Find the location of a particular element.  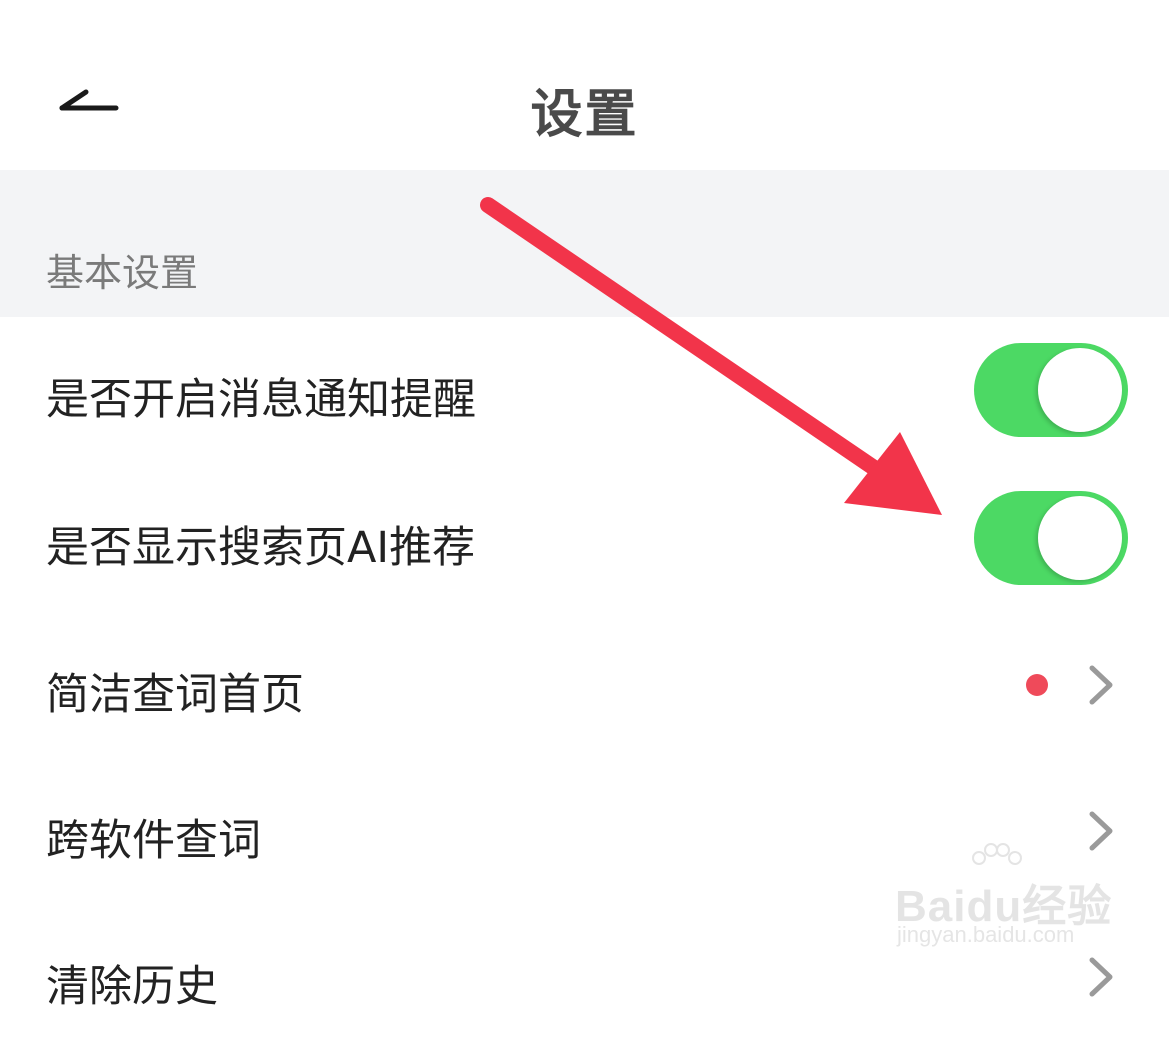

baidu-watermark: Baidu经验 jingyan.baidu.com is located at coordinates (1005, 894).